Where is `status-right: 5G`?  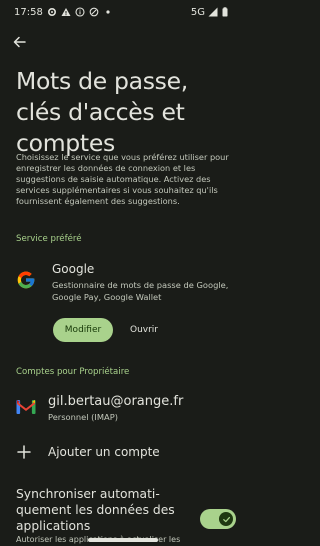 status-right: 5G is located at coordinates (211, 12).